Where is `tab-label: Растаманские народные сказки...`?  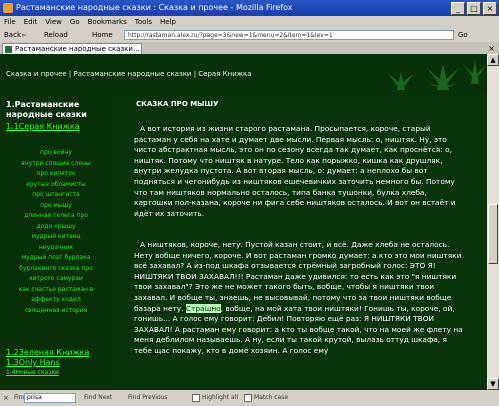
tab-label: Растаманские народные сказки... is located at coordinates (77, 49).